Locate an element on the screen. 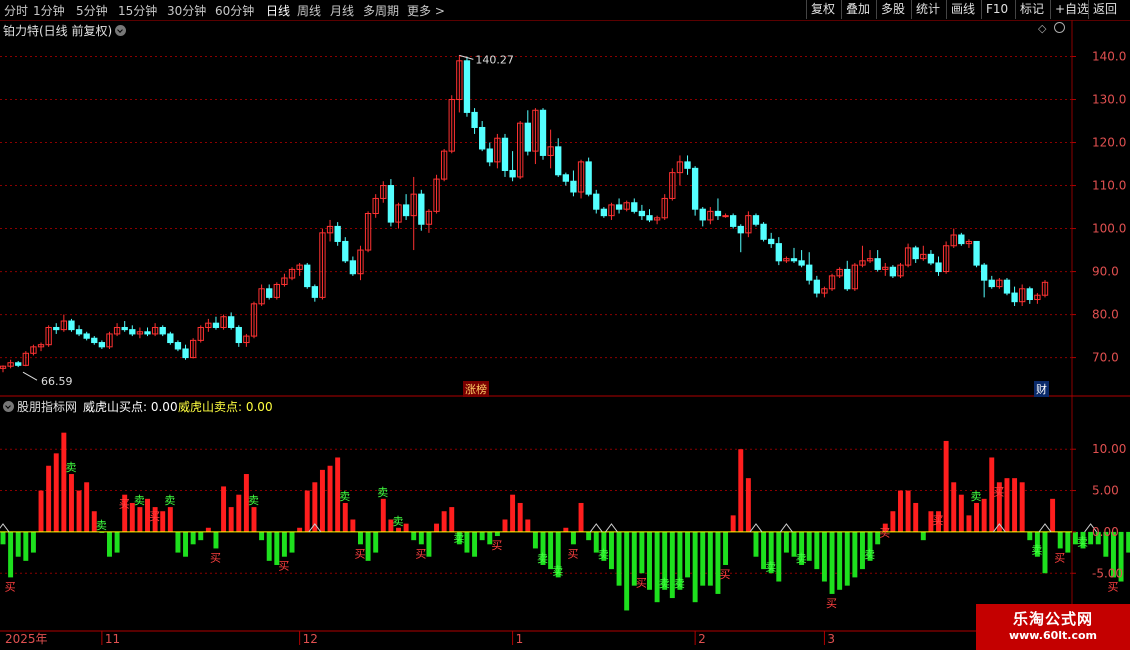  price-tick-label: 100.0 is located at coordinates (1109, 229).